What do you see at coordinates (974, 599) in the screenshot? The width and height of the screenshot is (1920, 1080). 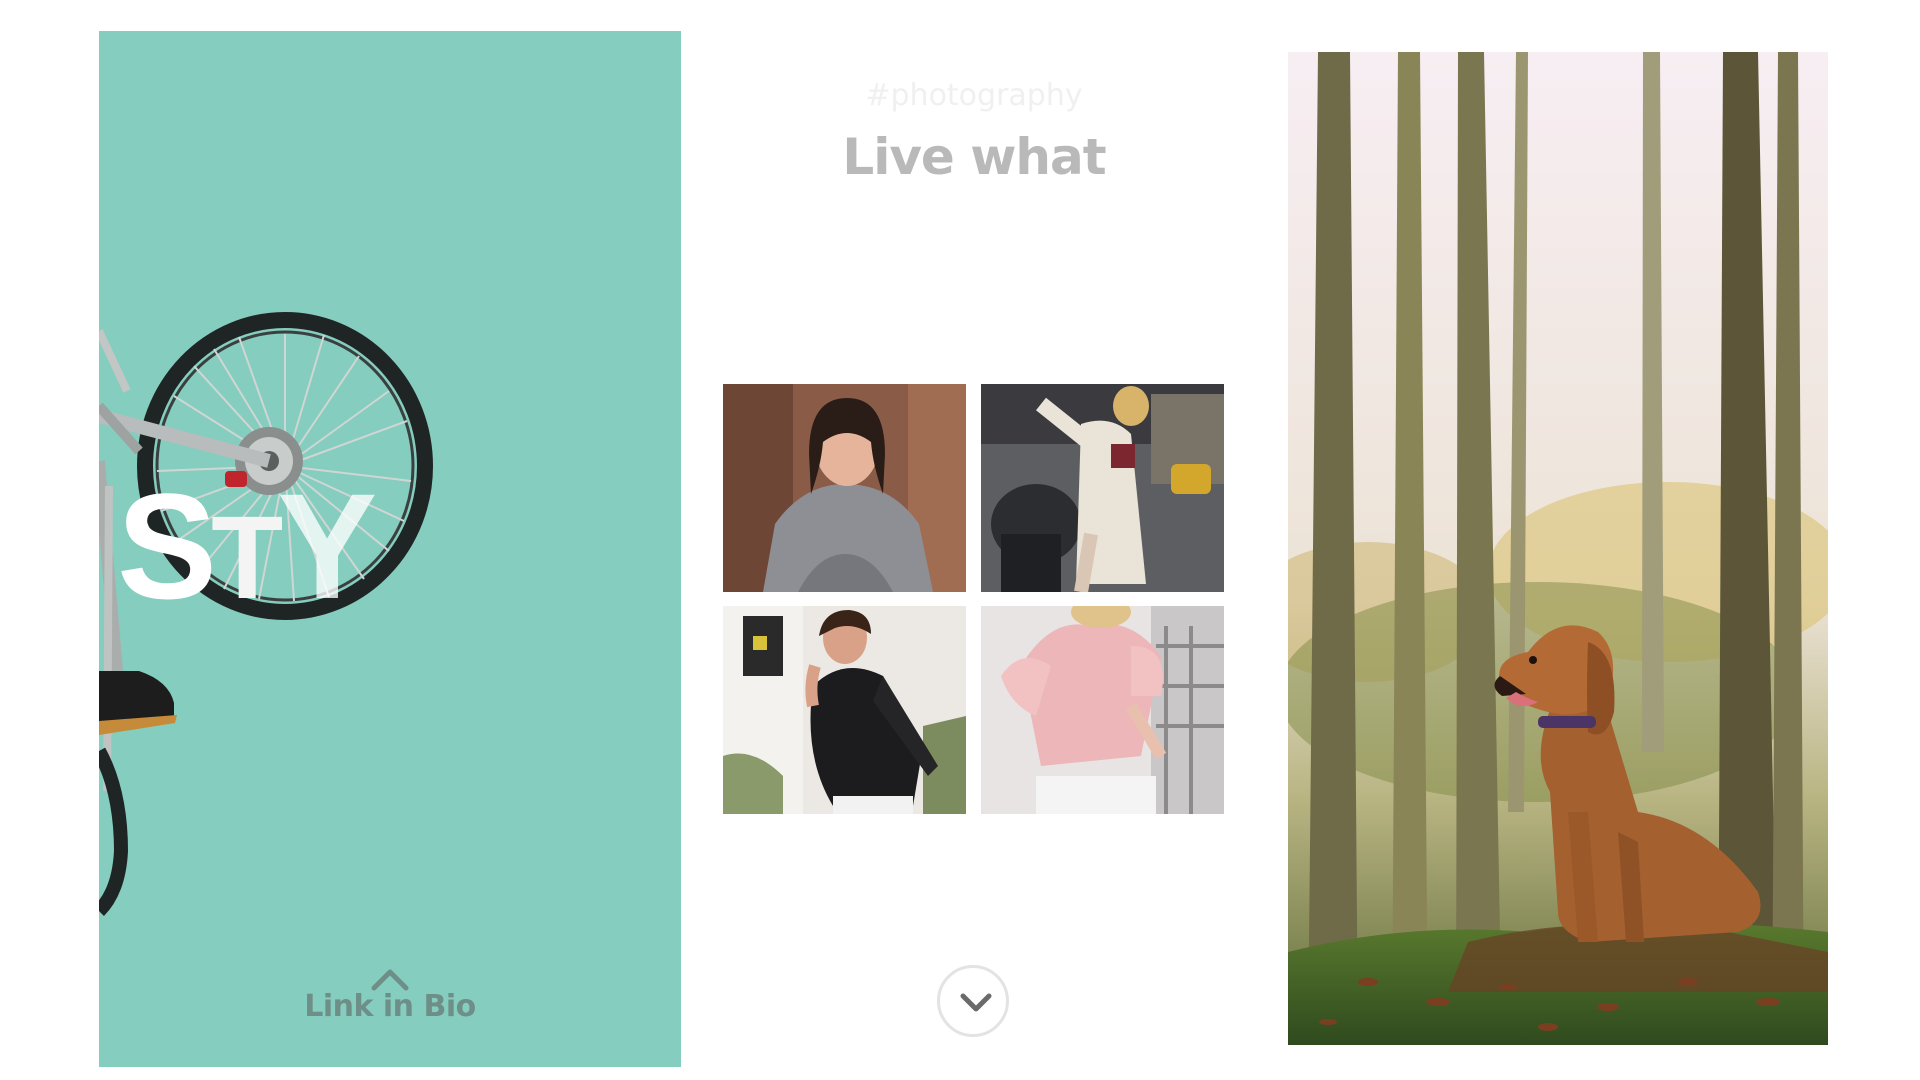 I see `photo-grid` at bounding box center [974, 599].